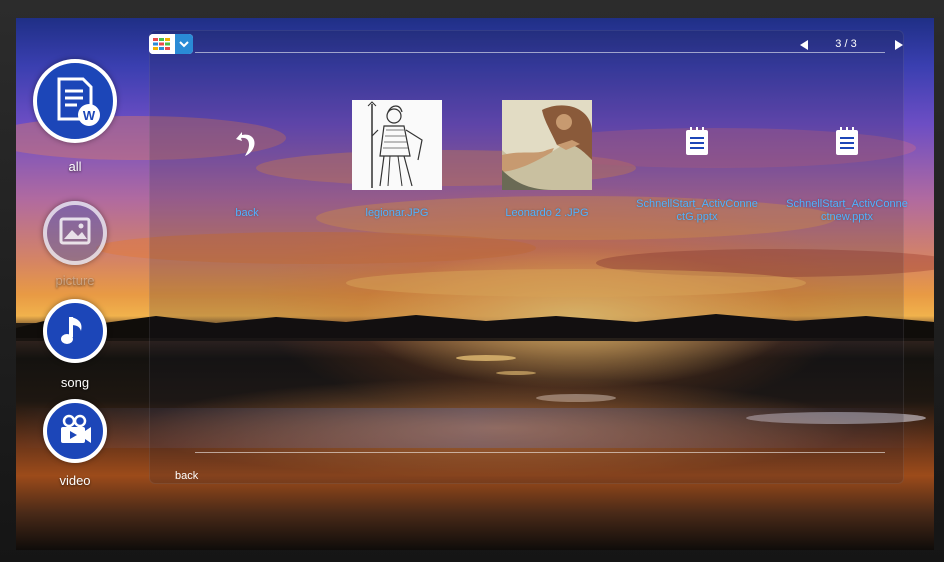  What do you see at coordinates (186, 476) in the screenshot?
I see `footer-back-button: back` at bounding box center [186, 476].